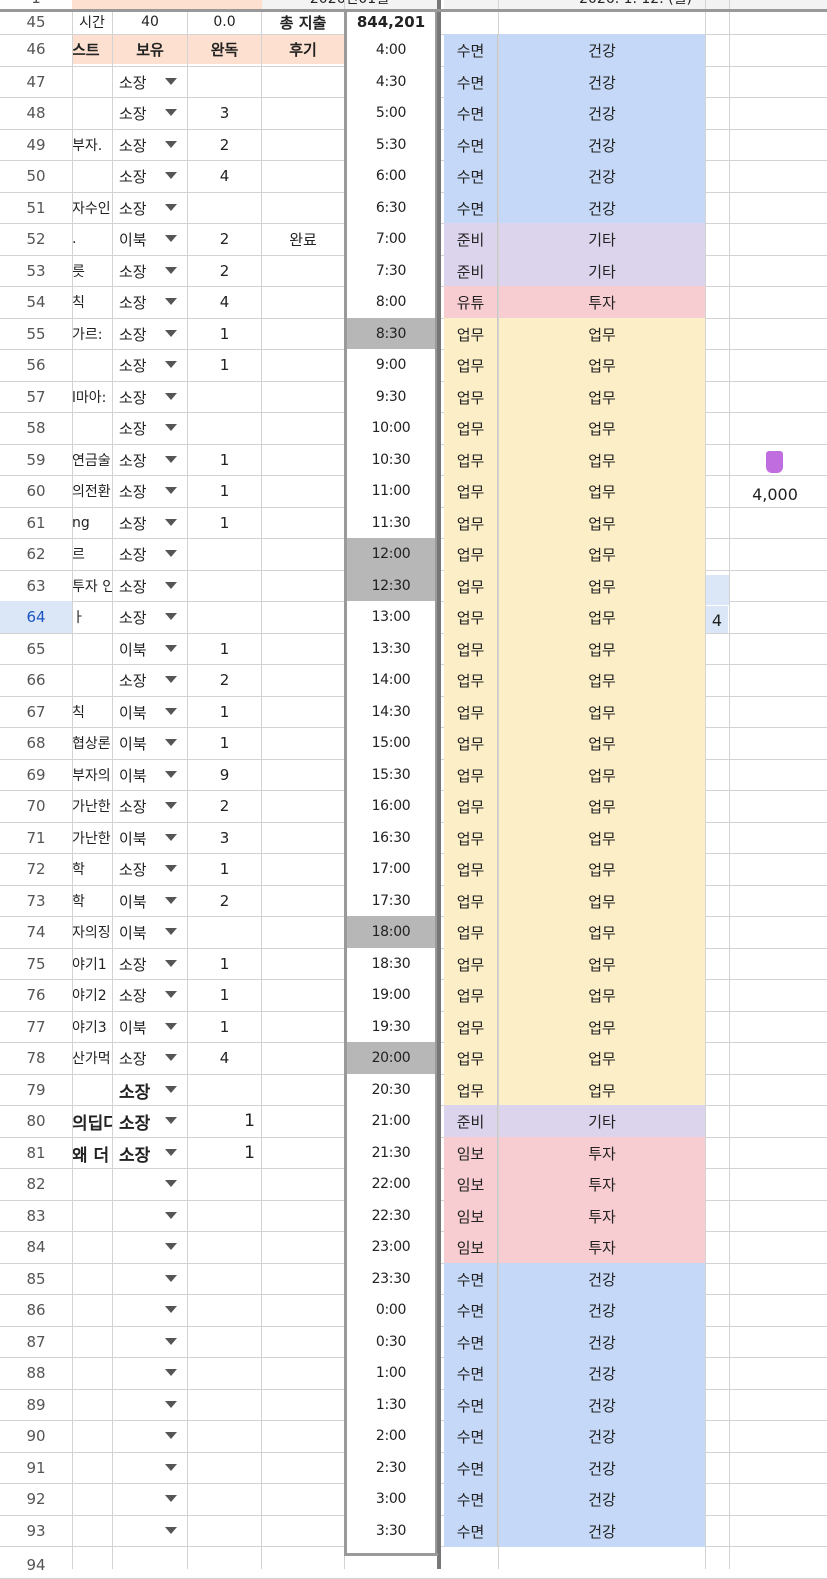  What do you see at coordinates (391, 208) in the screenshot?
I see `time-slot-cell: 6:30` at bounding box center [391, 208].